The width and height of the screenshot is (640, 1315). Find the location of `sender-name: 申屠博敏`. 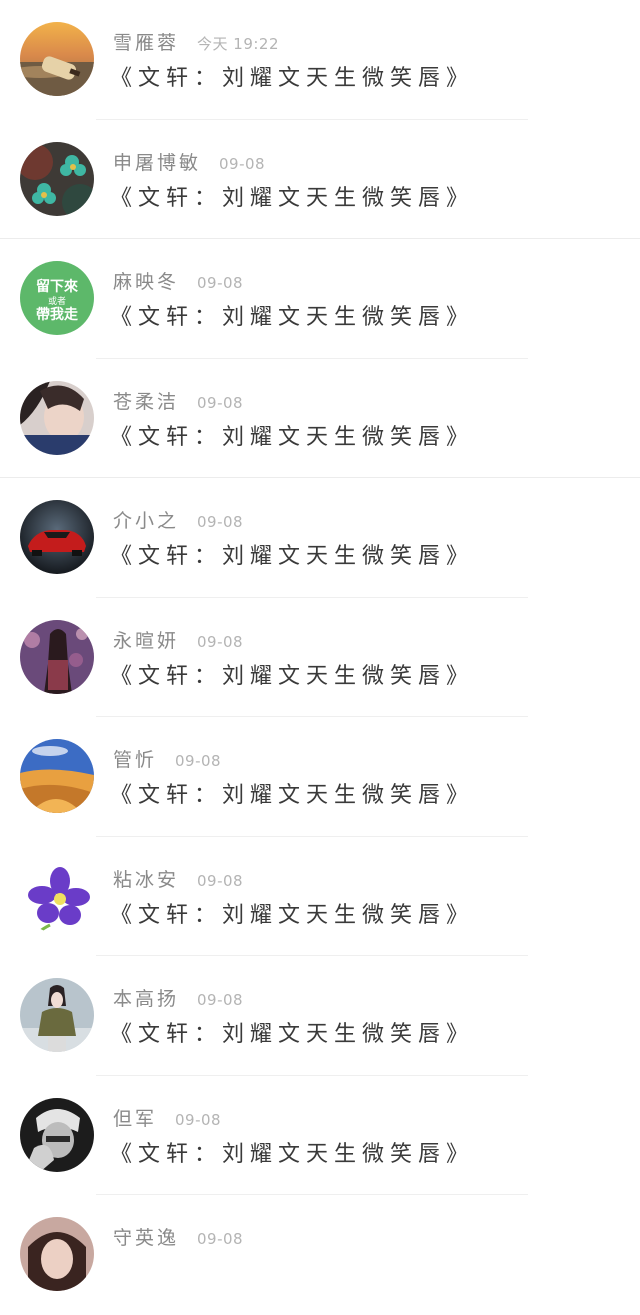

sender-name: 申屠博敏 is located at coordinates (157, 162).